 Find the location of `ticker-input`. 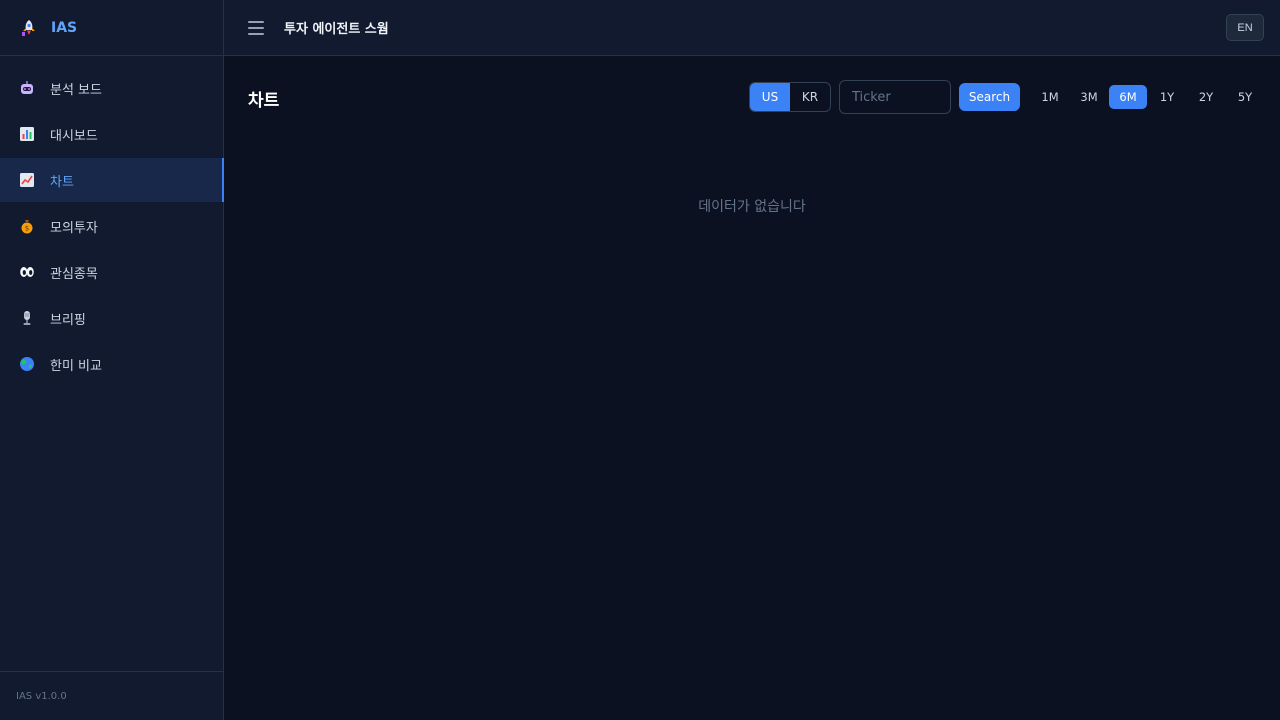

ticker-input is located at coordinates (895, 97).